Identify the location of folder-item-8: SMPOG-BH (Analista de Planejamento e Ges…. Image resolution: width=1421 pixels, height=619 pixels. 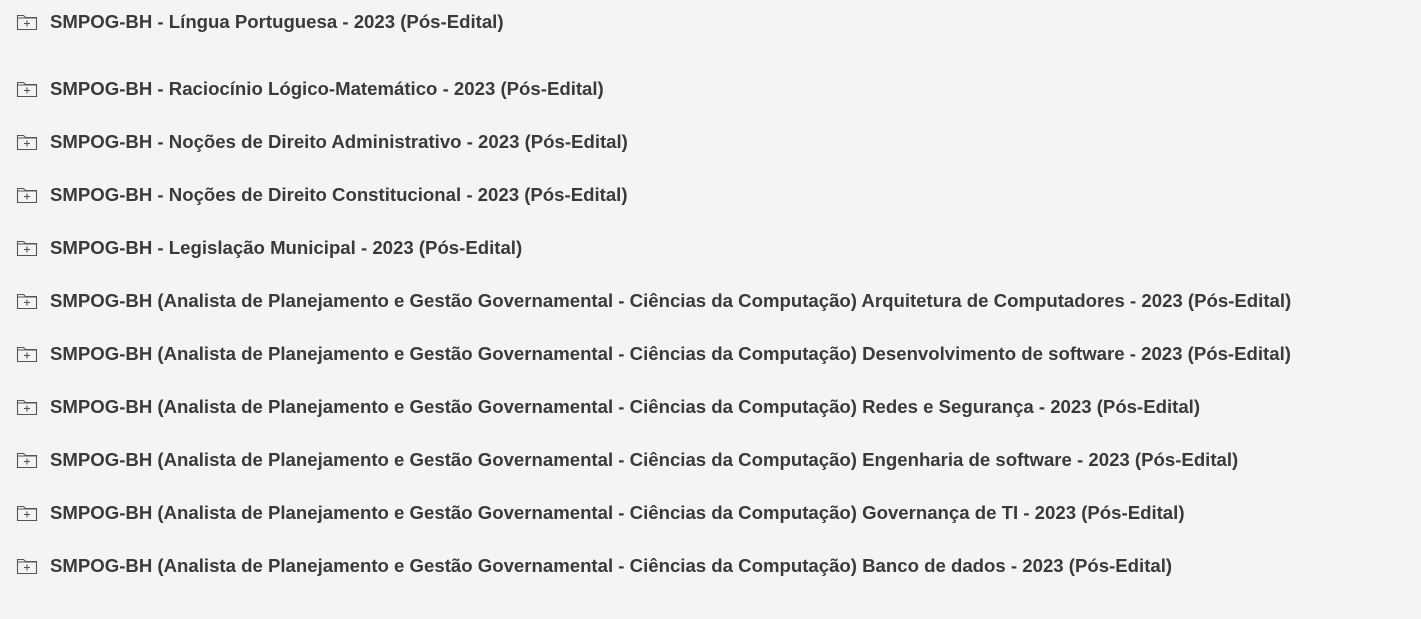
(718, 406).